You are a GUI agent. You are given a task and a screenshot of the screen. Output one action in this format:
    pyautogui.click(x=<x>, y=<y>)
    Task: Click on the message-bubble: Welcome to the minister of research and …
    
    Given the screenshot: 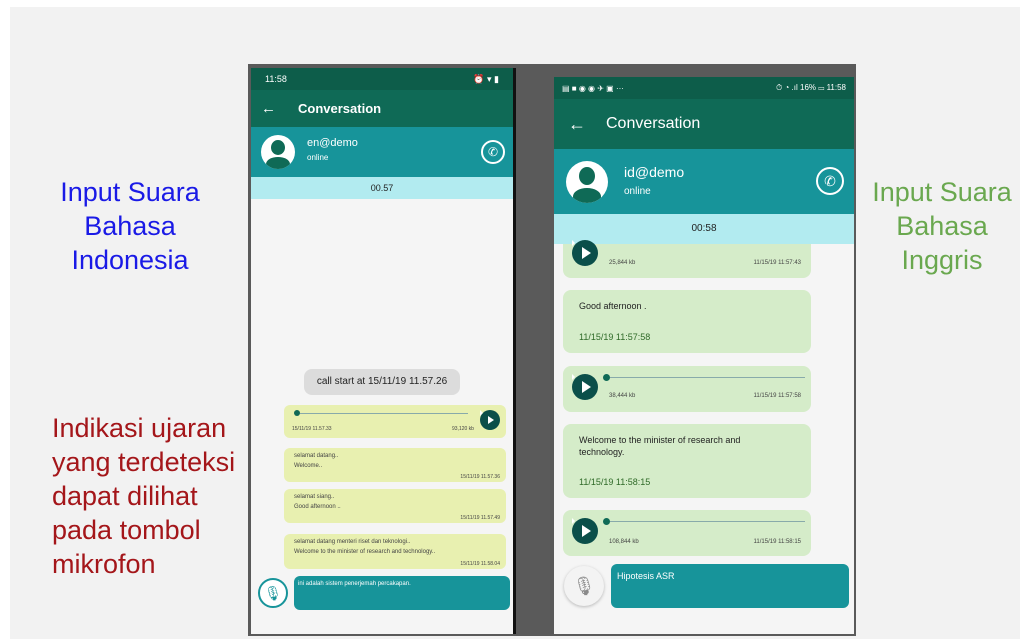 What is the action you would take?
    pyautogui.click(x=687, y=461)
    